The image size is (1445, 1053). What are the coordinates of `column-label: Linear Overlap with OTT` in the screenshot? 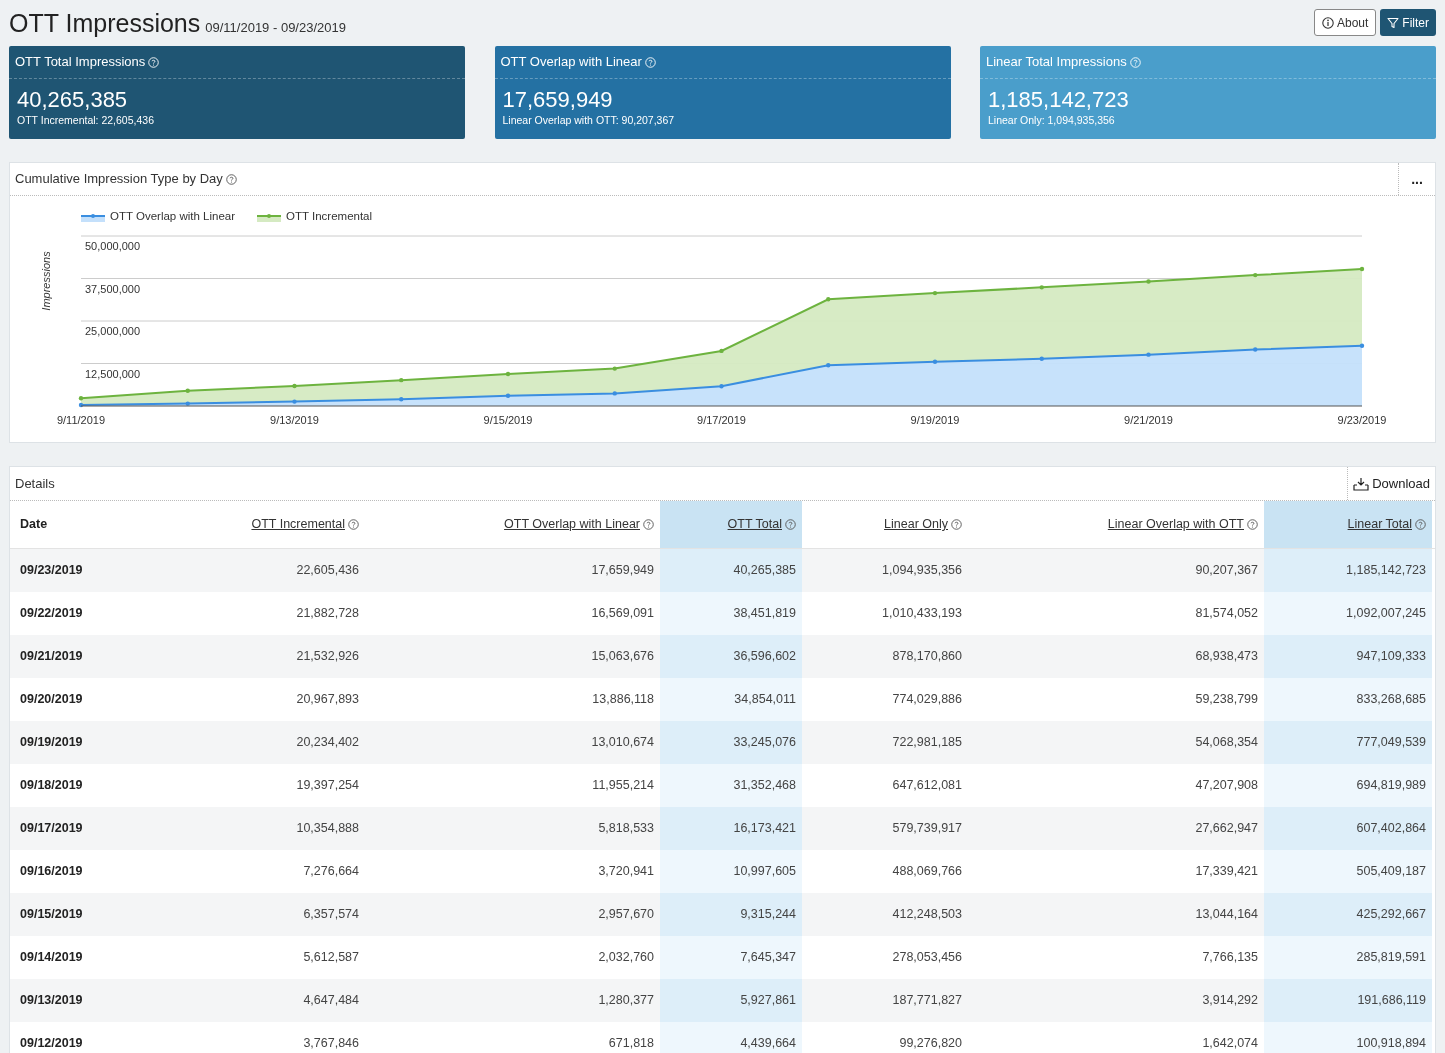 It's located at (1175, 524).